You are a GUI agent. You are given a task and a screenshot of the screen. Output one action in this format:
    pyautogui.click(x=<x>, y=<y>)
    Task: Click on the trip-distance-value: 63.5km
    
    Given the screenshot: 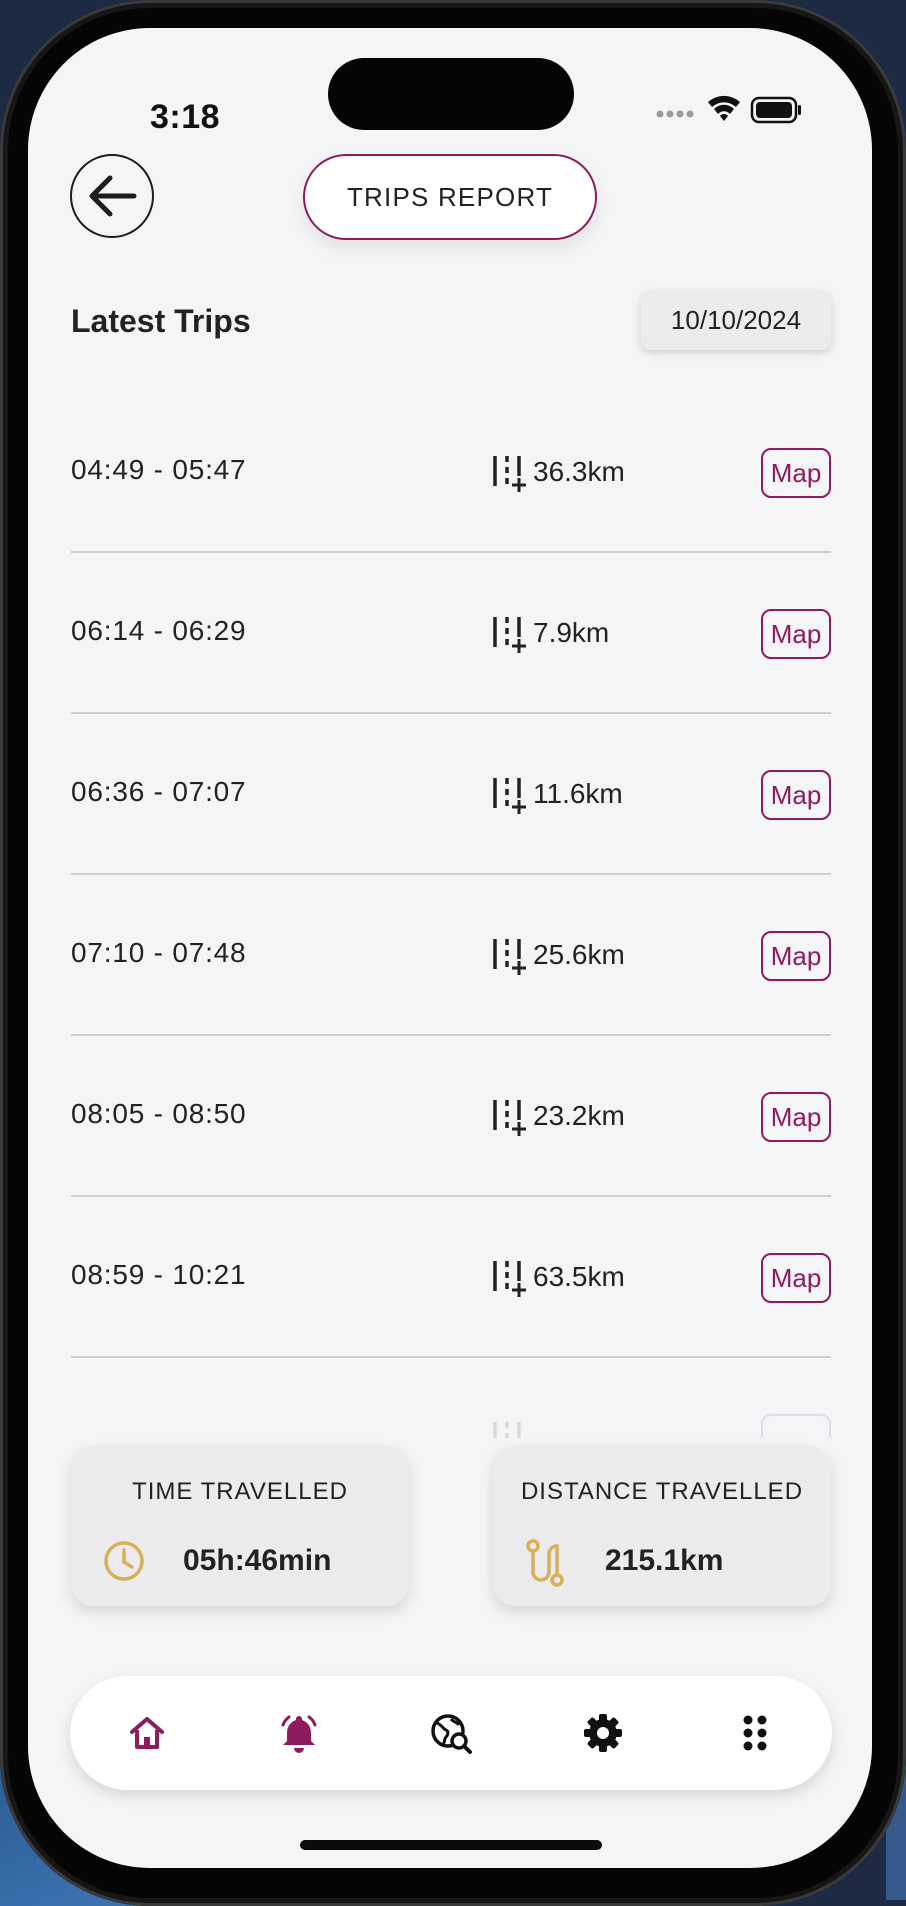 What is the action you would take?
    pyautogui.click(x=579, y=1276)
    